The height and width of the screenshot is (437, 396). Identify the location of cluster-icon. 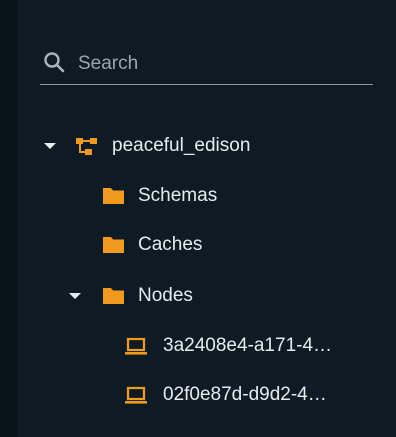
(86, 146).